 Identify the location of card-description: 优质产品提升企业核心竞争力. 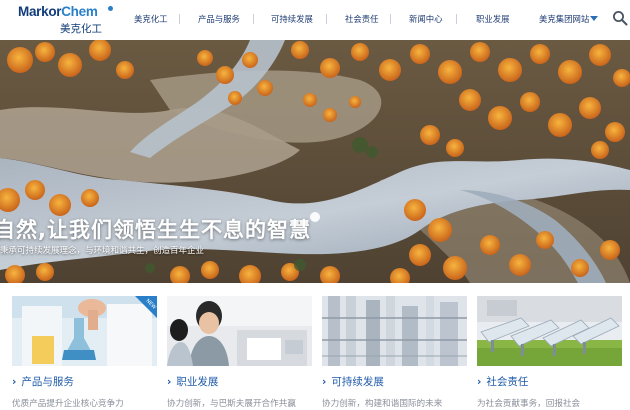
(68, 404).